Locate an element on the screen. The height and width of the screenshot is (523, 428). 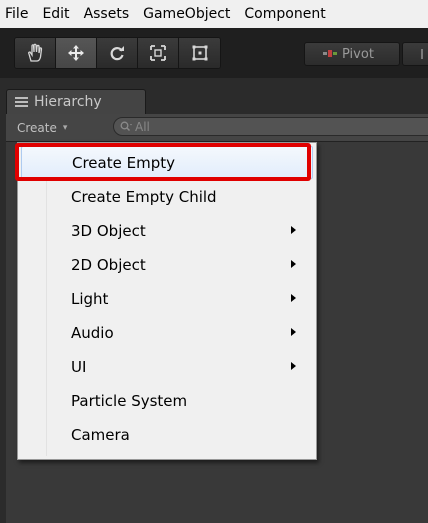
rotate-tool-button is located at coordinates (117, 53).